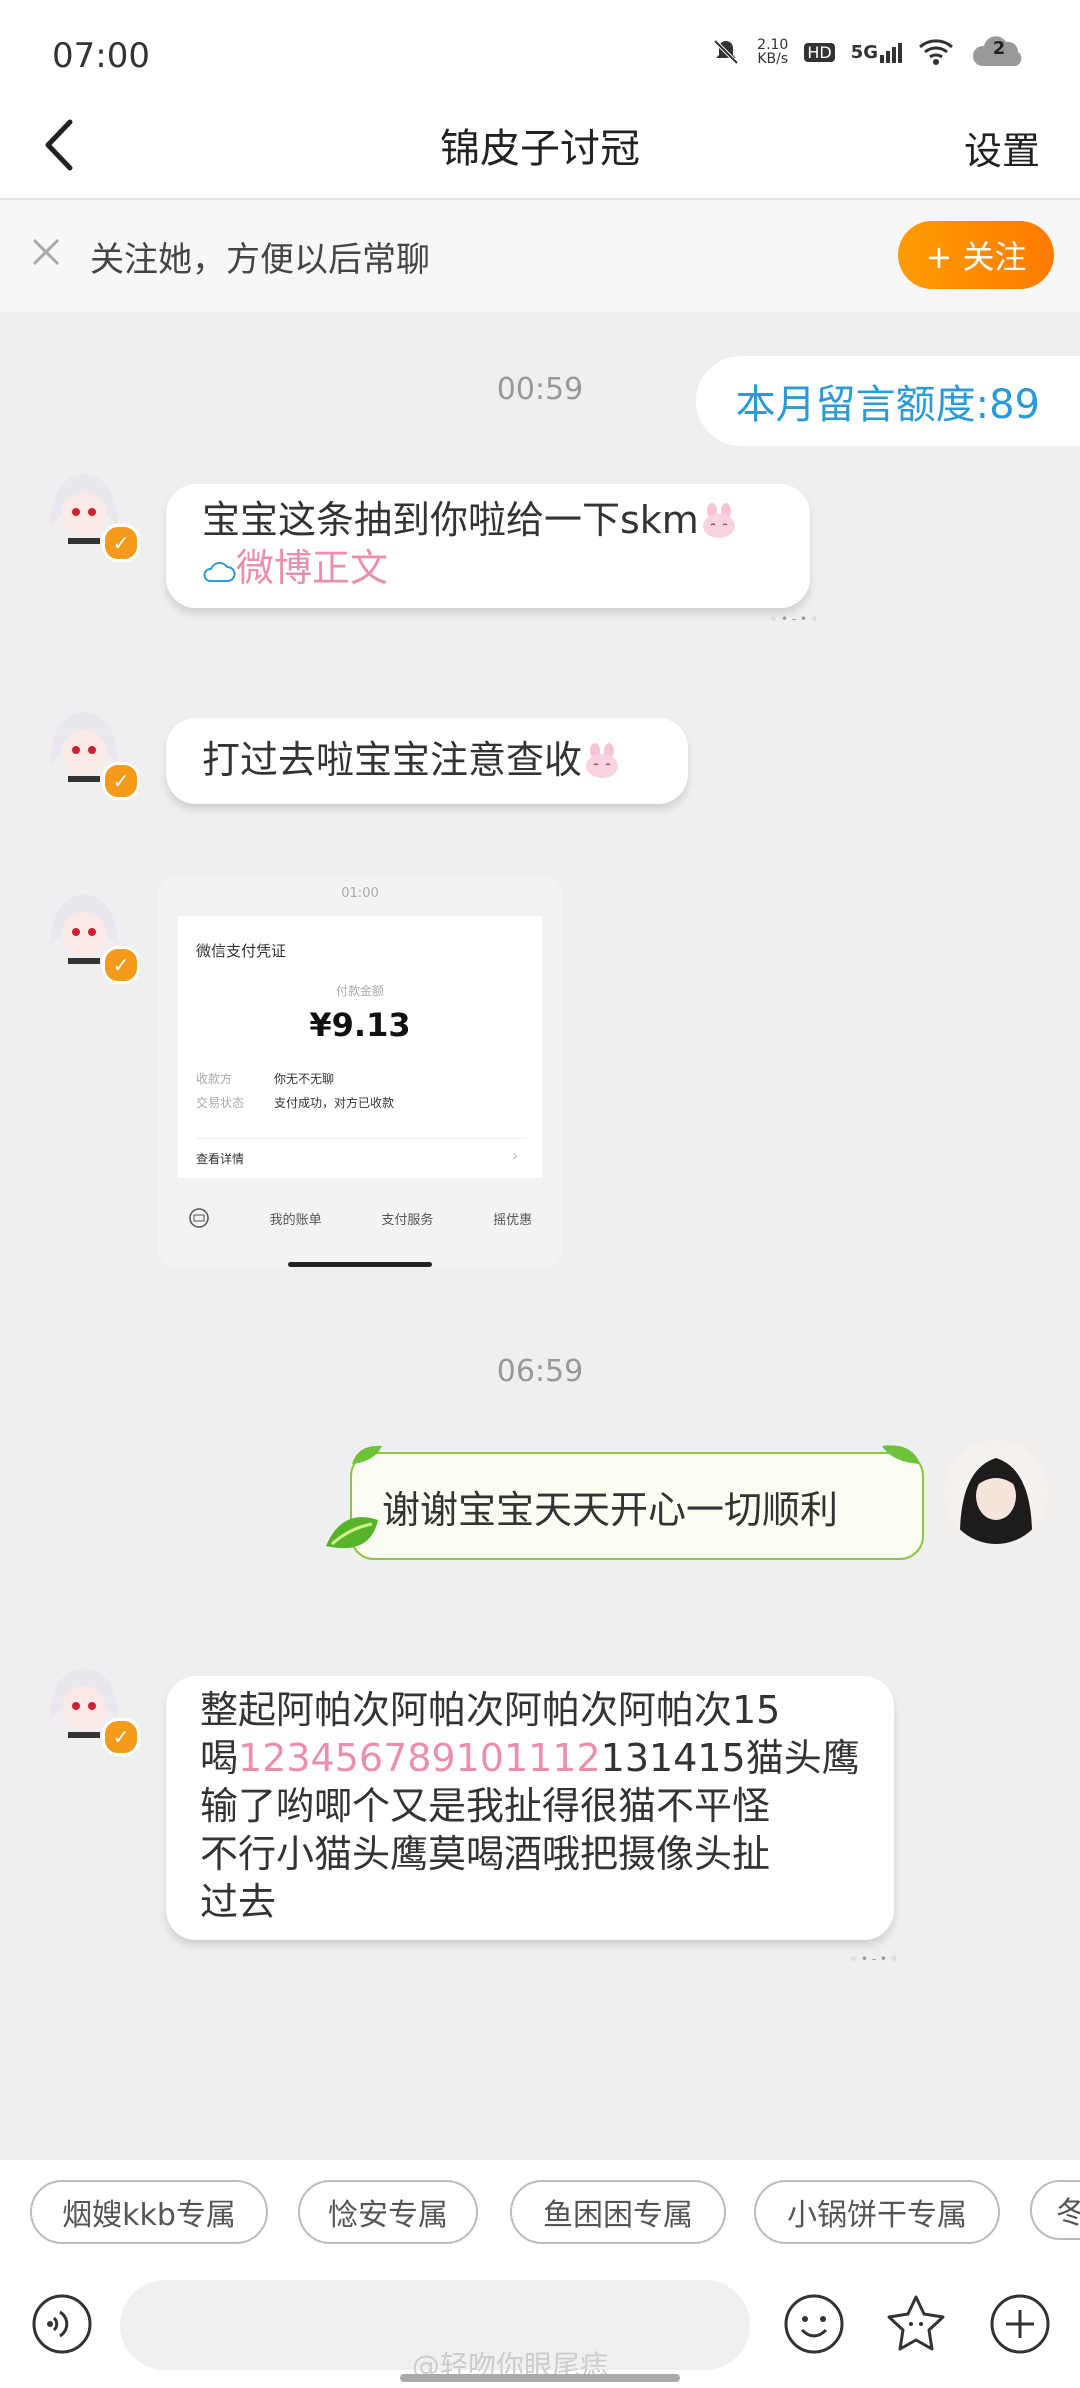 This screenshot has width=1080, height=2388. Describe the element at coordinates (610, 1509) in the screenshot. I see `message-text: 谢谢宝宝天天开心一切顺利` at that location.